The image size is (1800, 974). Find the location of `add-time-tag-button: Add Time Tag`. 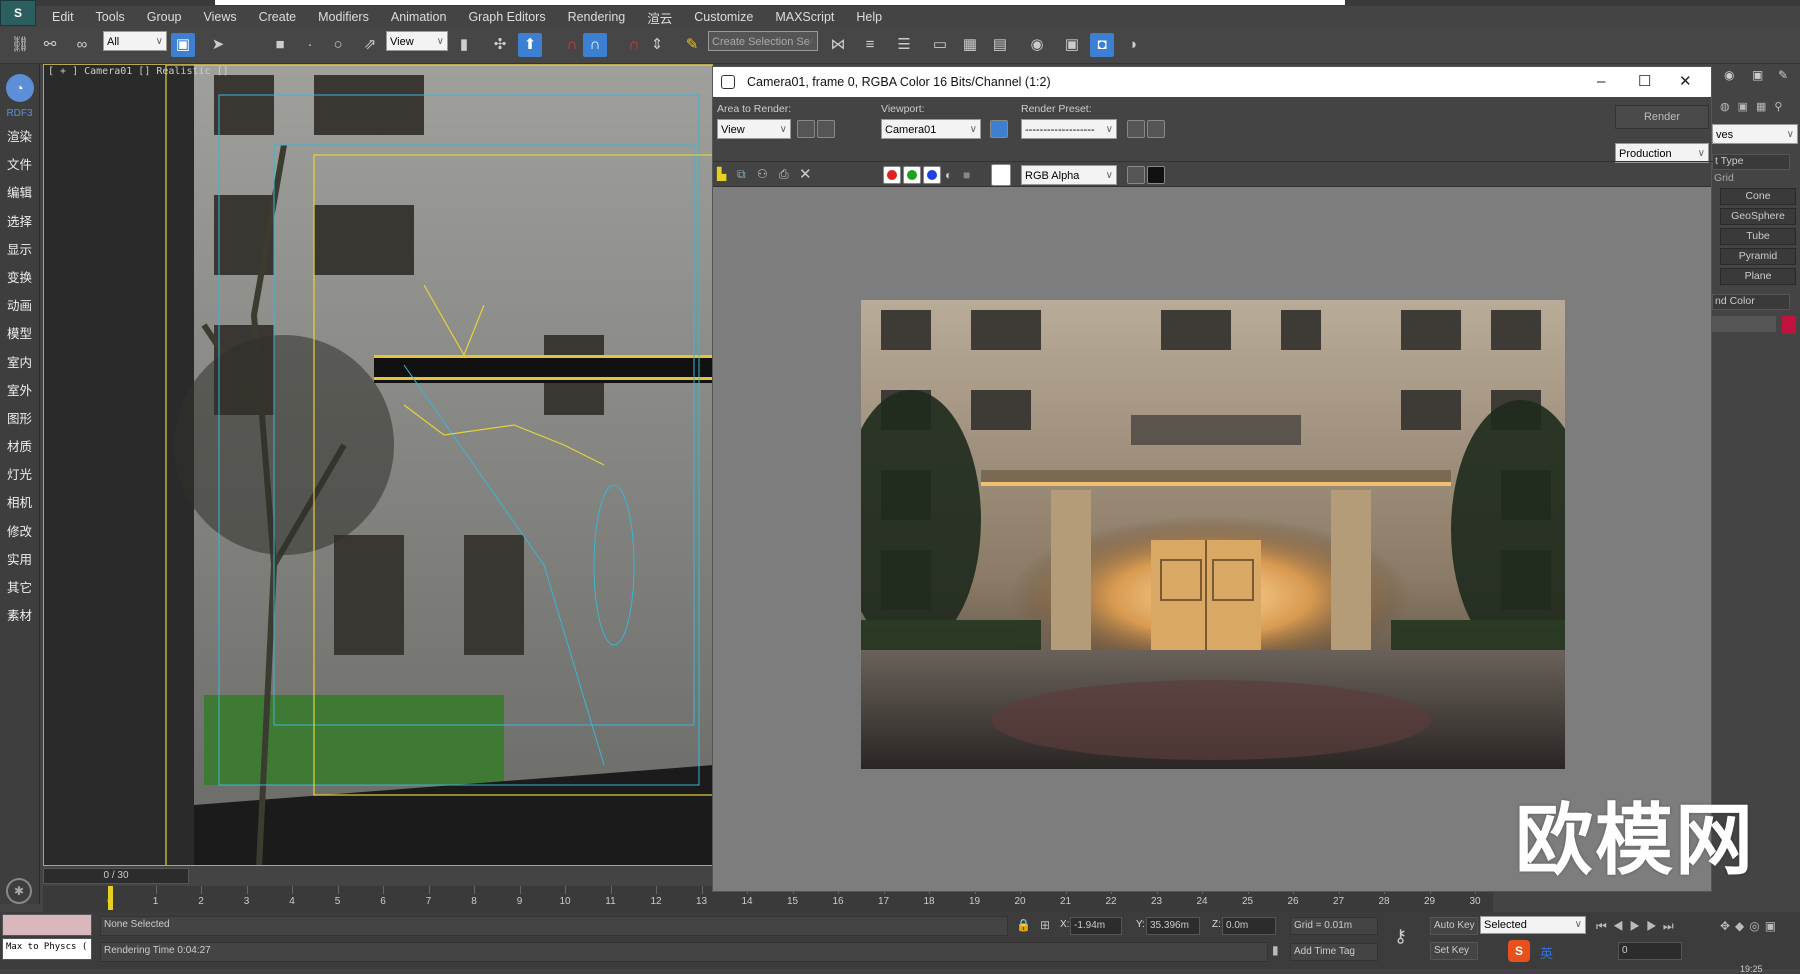

add-time-tag-button: Add Time Tag is located at coordinates (1334, 952).